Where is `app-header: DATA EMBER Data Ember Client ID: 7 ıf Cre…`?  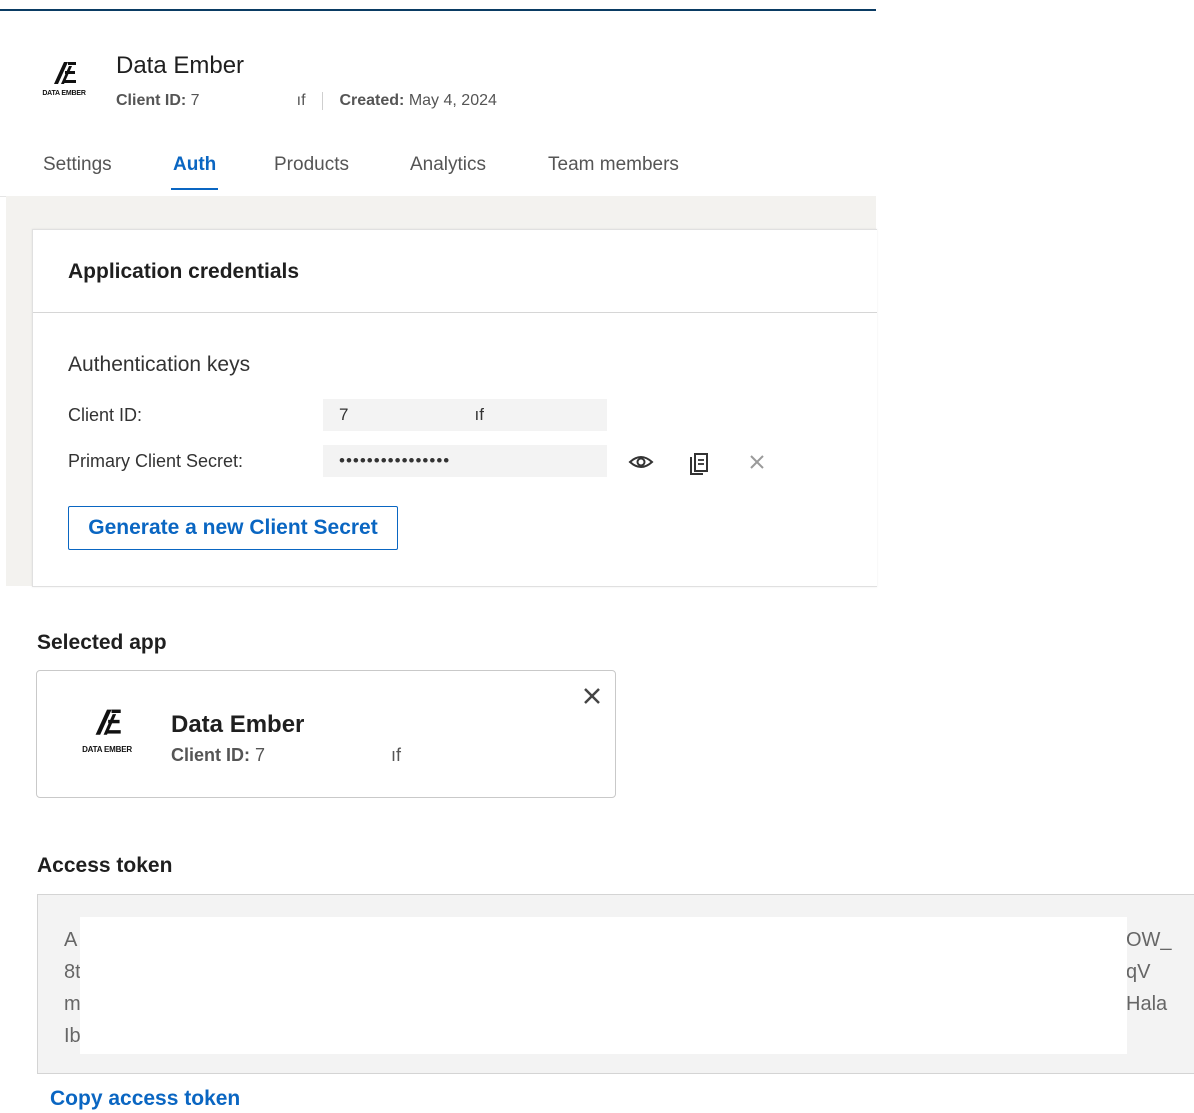 app-header: DATA EMBER Data Ember Client ID: 7 ıf Cre… is located at coordinates (456, 85).